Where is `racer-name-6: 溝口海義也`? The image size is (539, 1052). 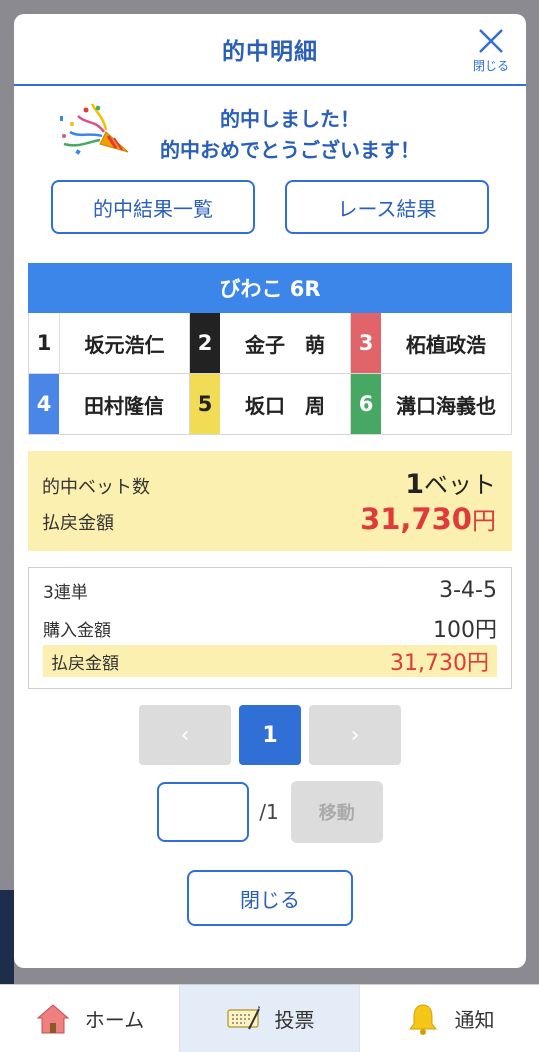 racer-name-6: 溝口海義也 is located at coordinates (446, 405).